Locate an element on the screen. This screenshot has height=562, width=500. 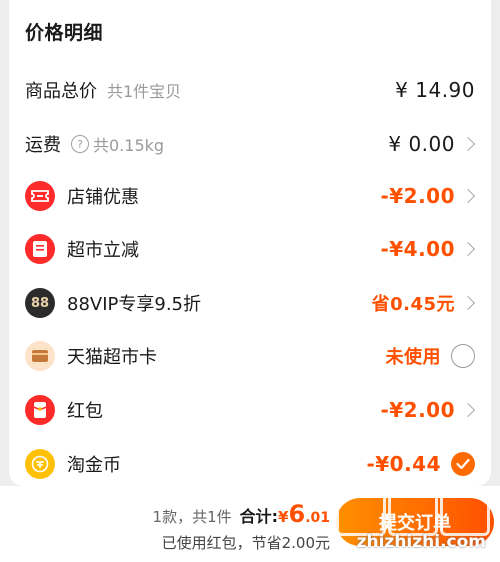
reduce-icon is located at coordinates (40, 249).